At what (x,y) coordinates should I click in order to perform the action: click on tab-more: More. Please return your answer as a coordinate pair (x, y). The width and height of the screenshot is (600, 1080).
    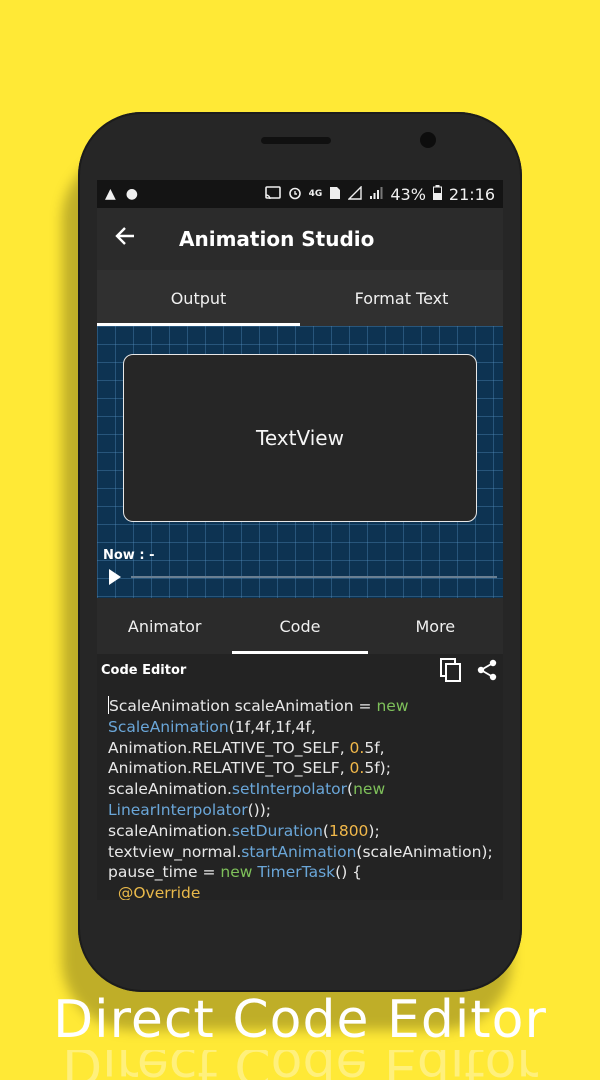
    Looking at the image, I should click on (435, 626).